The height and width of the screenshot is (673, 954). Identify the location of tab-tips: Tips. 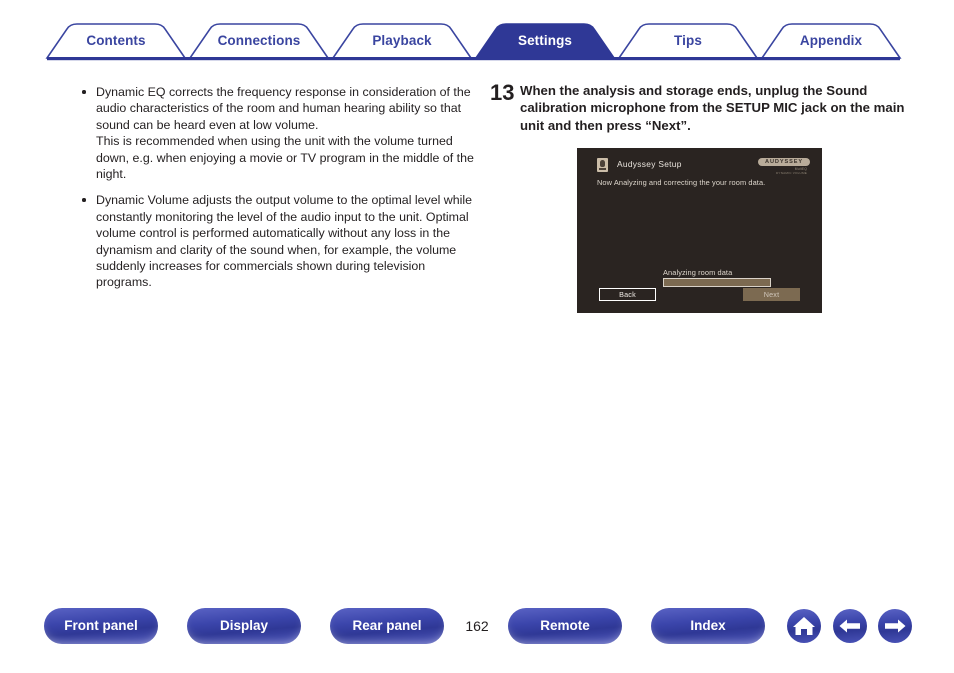
(688, 40).